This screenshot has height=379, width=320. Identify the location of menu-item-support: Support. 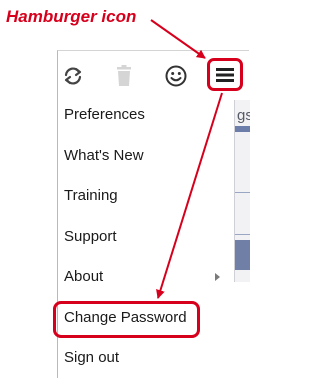
(145, 237).